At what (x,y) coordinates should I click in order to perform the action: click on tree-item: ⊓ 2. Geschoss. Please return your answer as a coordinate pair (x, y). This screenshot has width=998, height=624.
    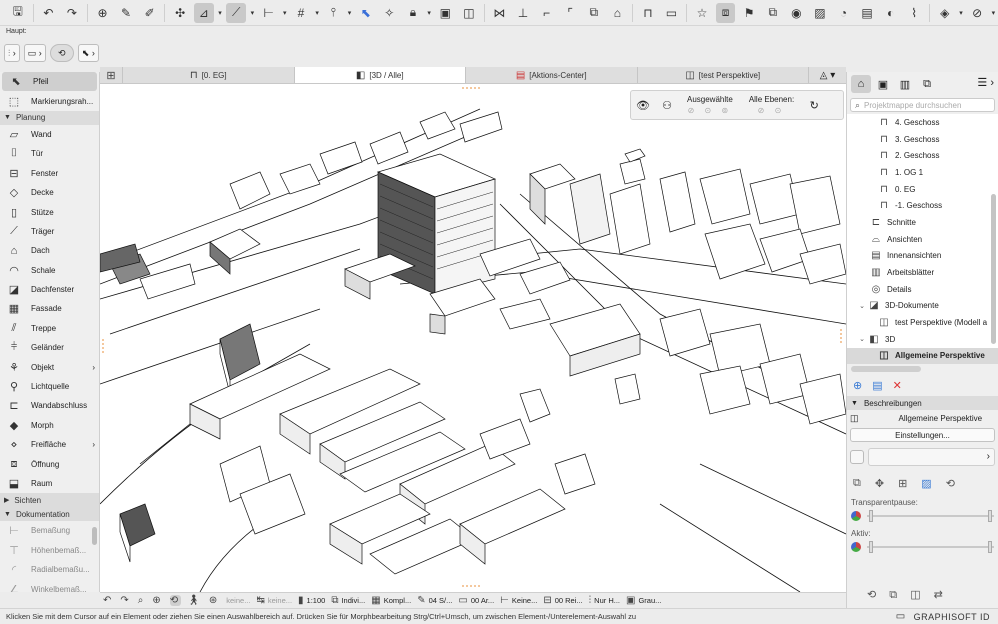
    Looking at the image, I should click on (922, 155).